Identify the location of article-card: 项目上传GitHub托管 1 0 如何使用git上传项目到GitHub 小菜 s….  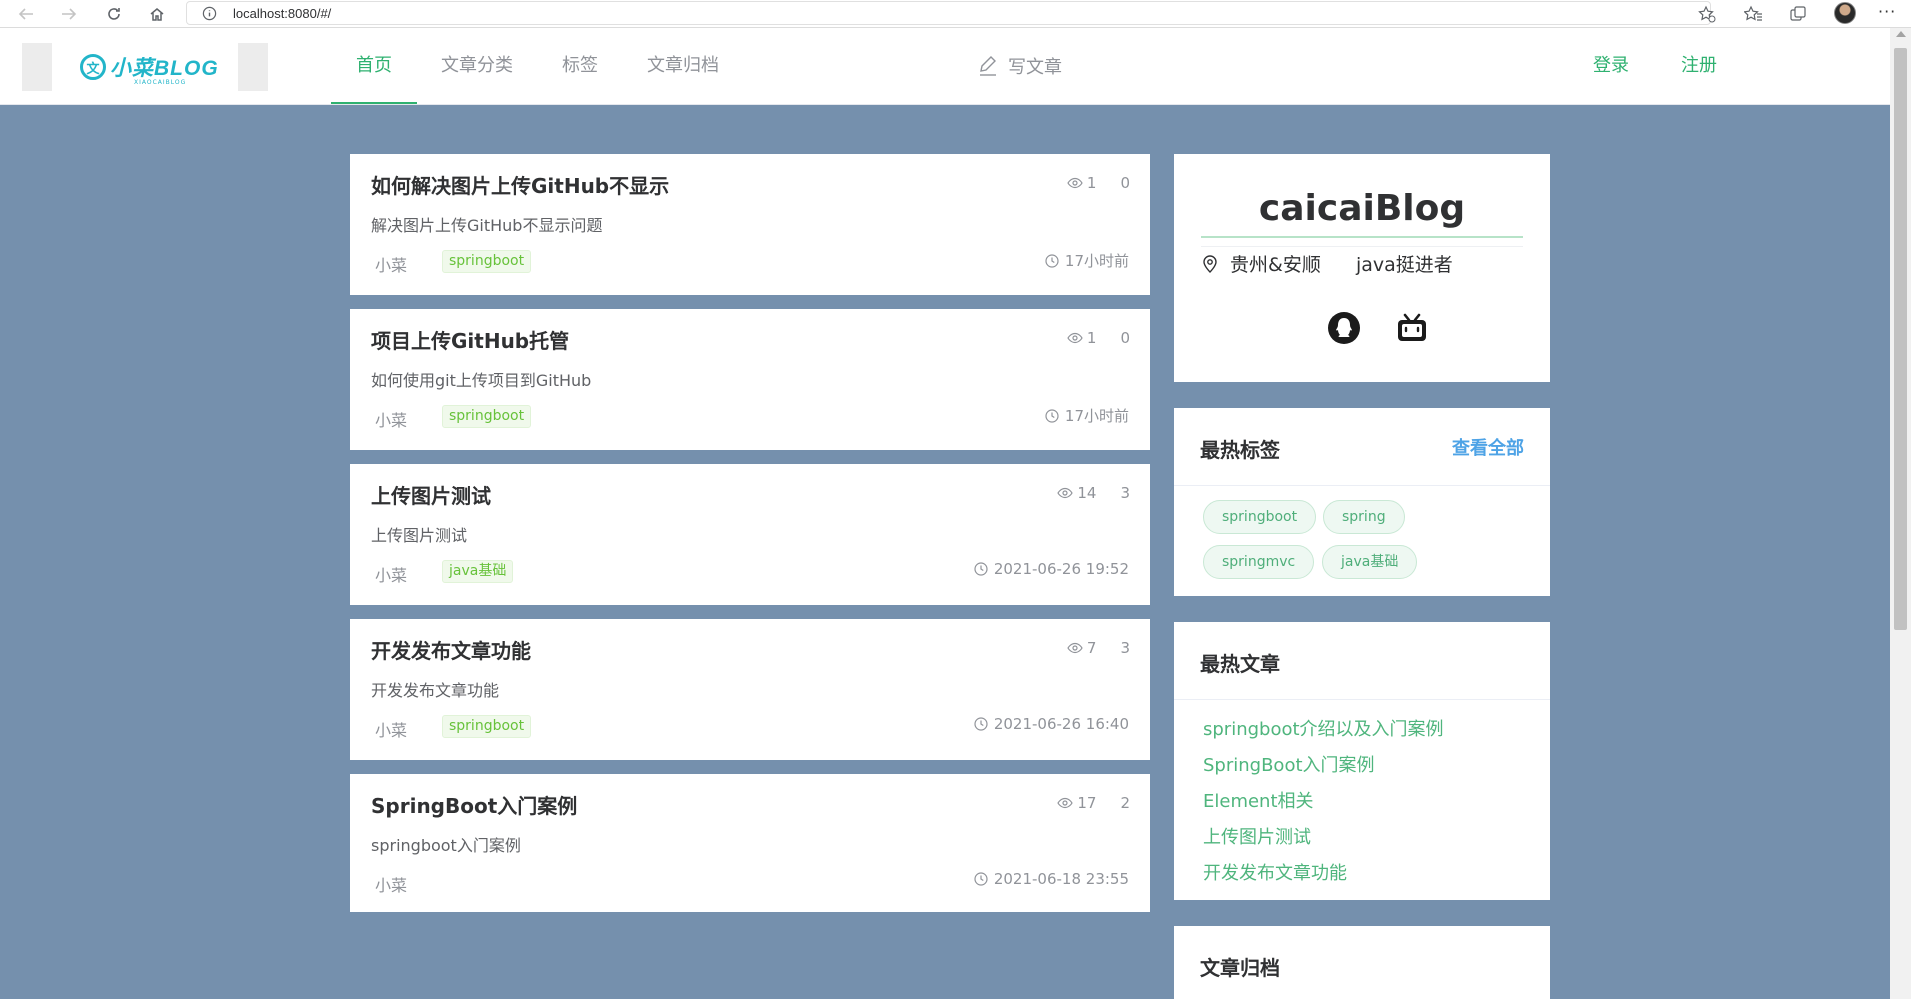
(750, 379).